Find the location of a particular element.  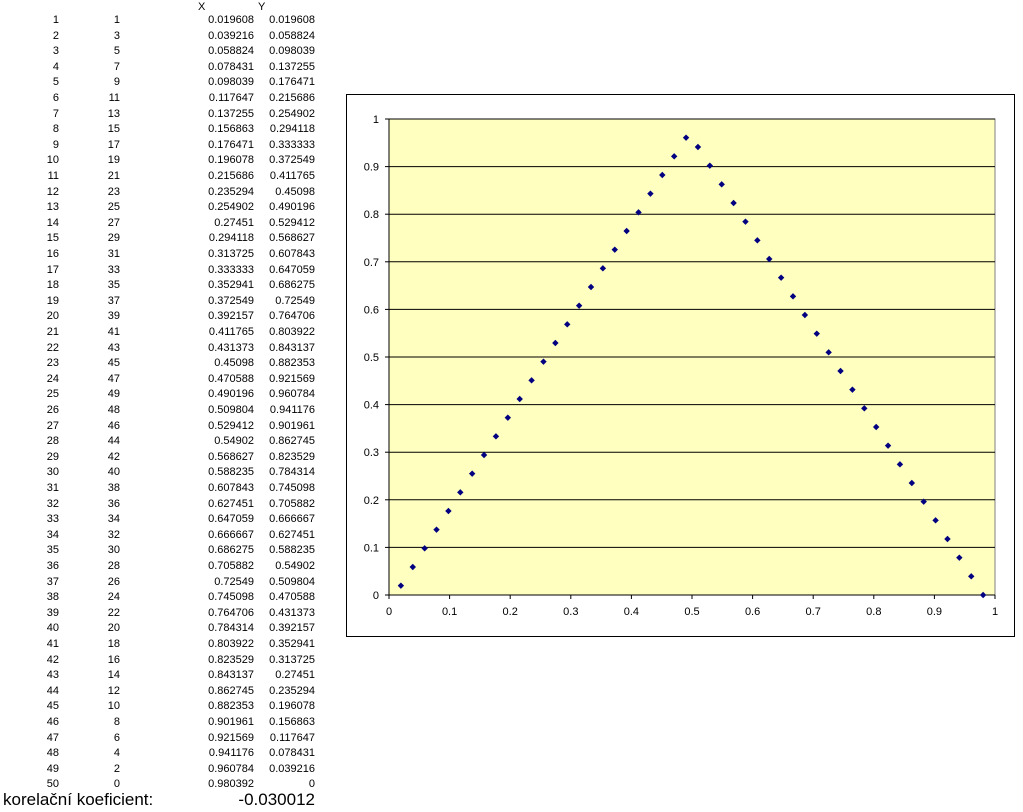

x-cell: 0.039216 is located at coordinates (231, 35).